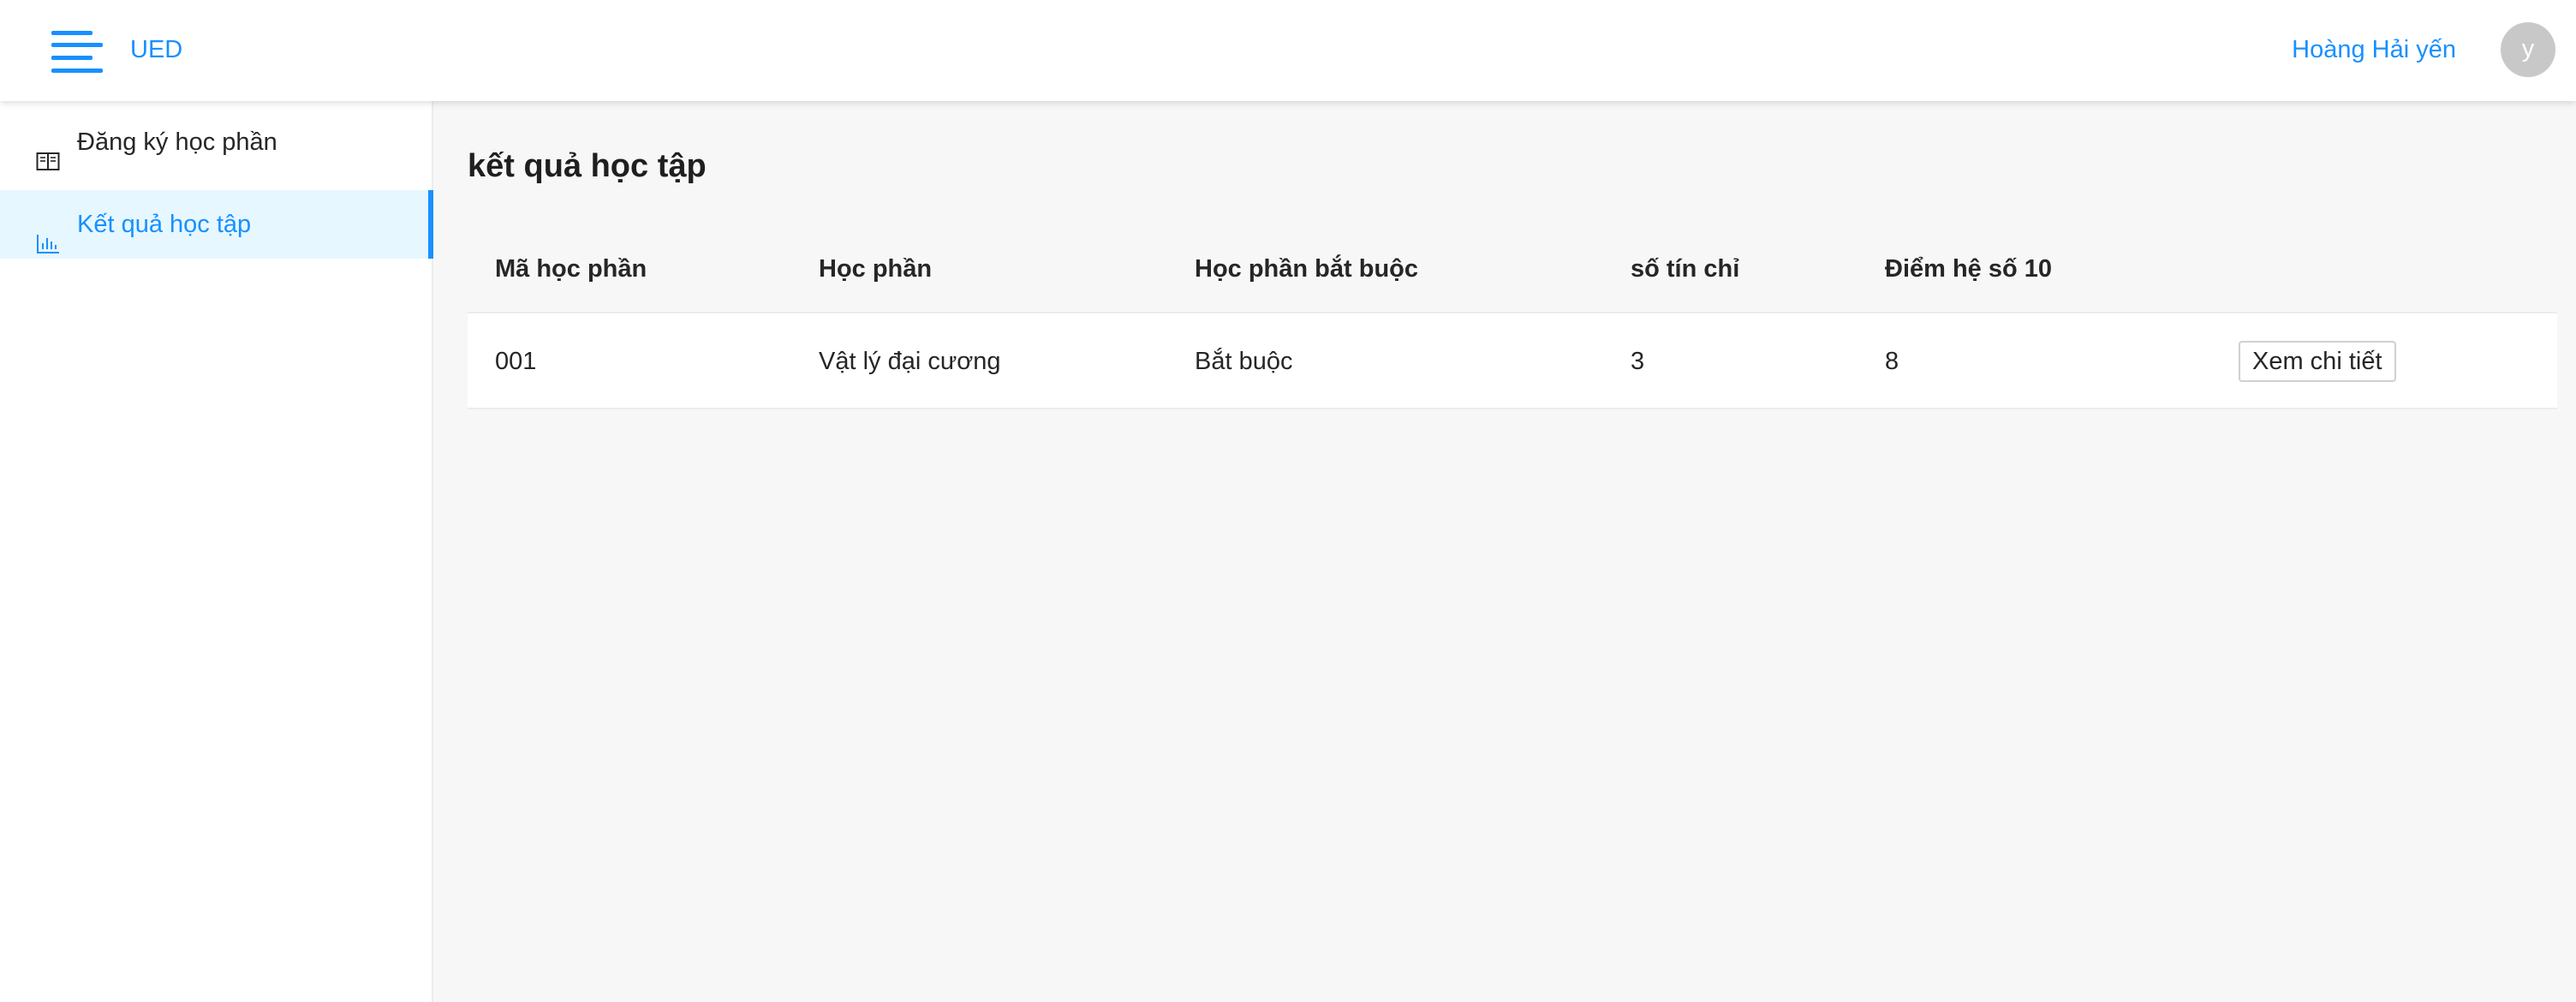 Image resolution: width=2576 pixels, height=1002 pixels. Describe the element at coordinates (587, 166) in the screenshot. I see `page-title: kết quả học tập` at that location.